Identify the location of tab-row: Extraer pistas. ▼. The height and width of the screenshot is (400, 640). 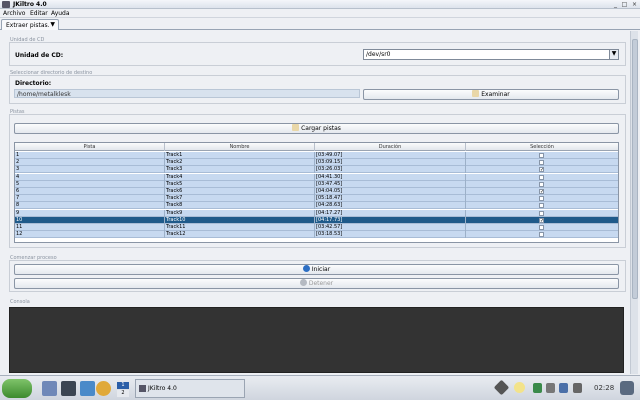
(320, 24).